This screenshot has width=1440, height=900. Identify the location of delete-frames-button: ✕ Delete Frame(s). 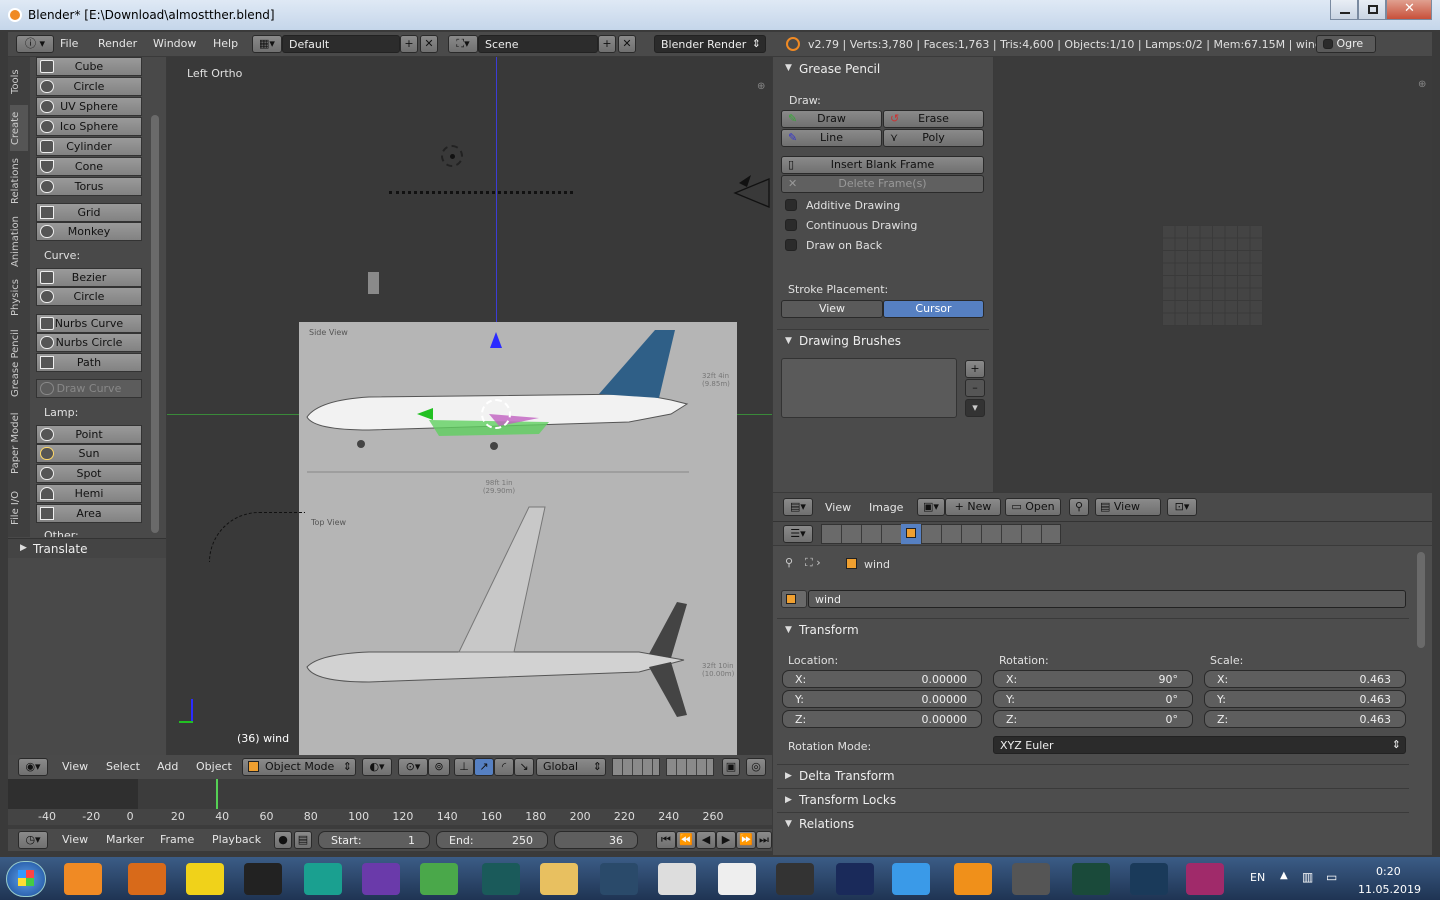
(882, 184).